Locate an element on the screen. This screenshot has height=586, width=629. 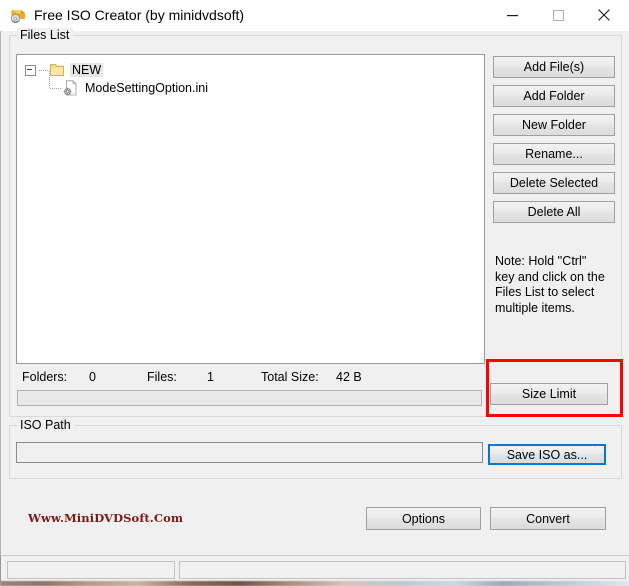
close-icon is located at coordinates (604, 15).